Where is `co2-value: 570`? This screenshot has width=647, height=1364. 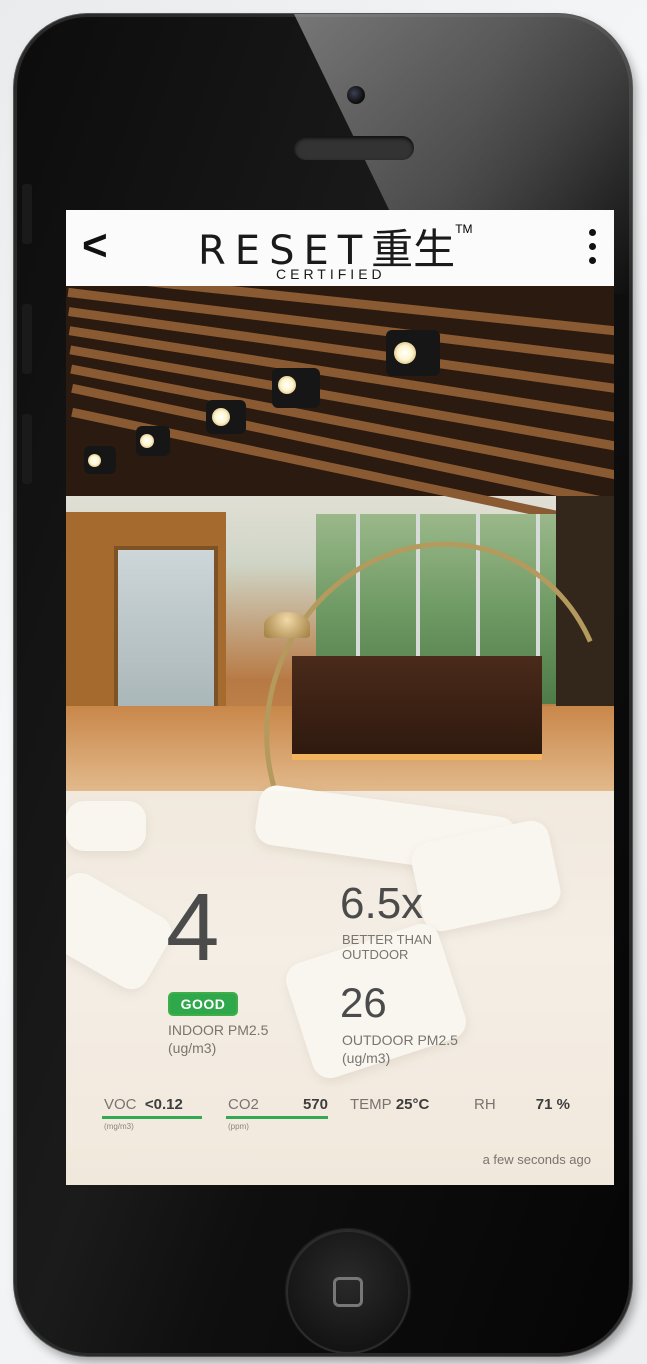
co2-value: 570 is located at coordinates (315, 1104).